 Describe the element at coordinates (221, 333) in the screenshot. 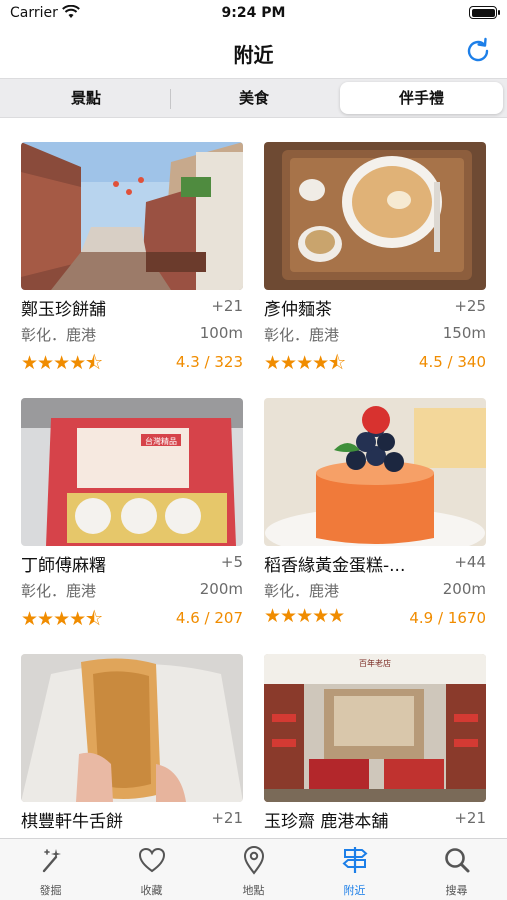

I see `place-distance: 100m` at that location.